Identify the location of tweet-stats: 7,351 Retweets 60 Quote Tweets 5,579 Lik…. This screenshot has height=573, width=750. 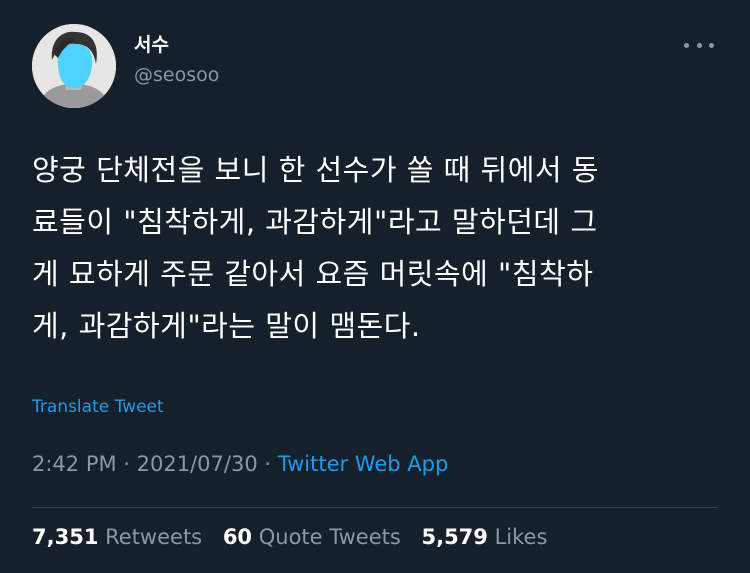
(296, 537).